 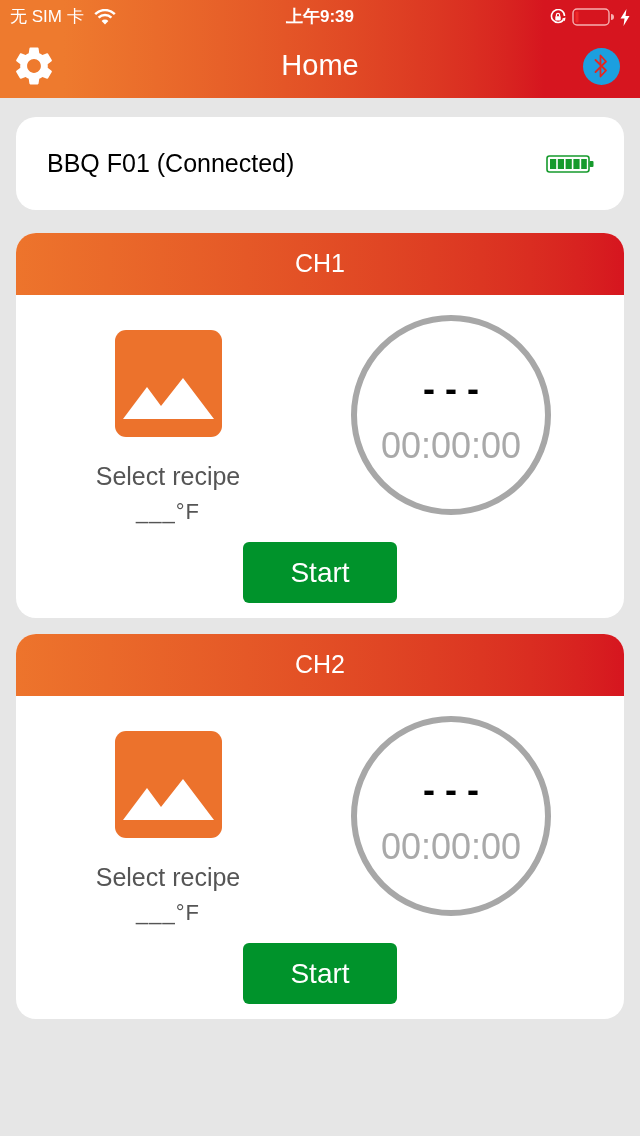 I want to click on clock-time: 上午9:39, so click(x=320, y=17).